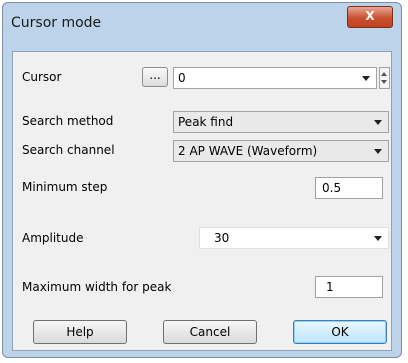  Describe the element at coordinates (210, 332) in the screenshot. I see `cancel-button: Cancel` at that location.